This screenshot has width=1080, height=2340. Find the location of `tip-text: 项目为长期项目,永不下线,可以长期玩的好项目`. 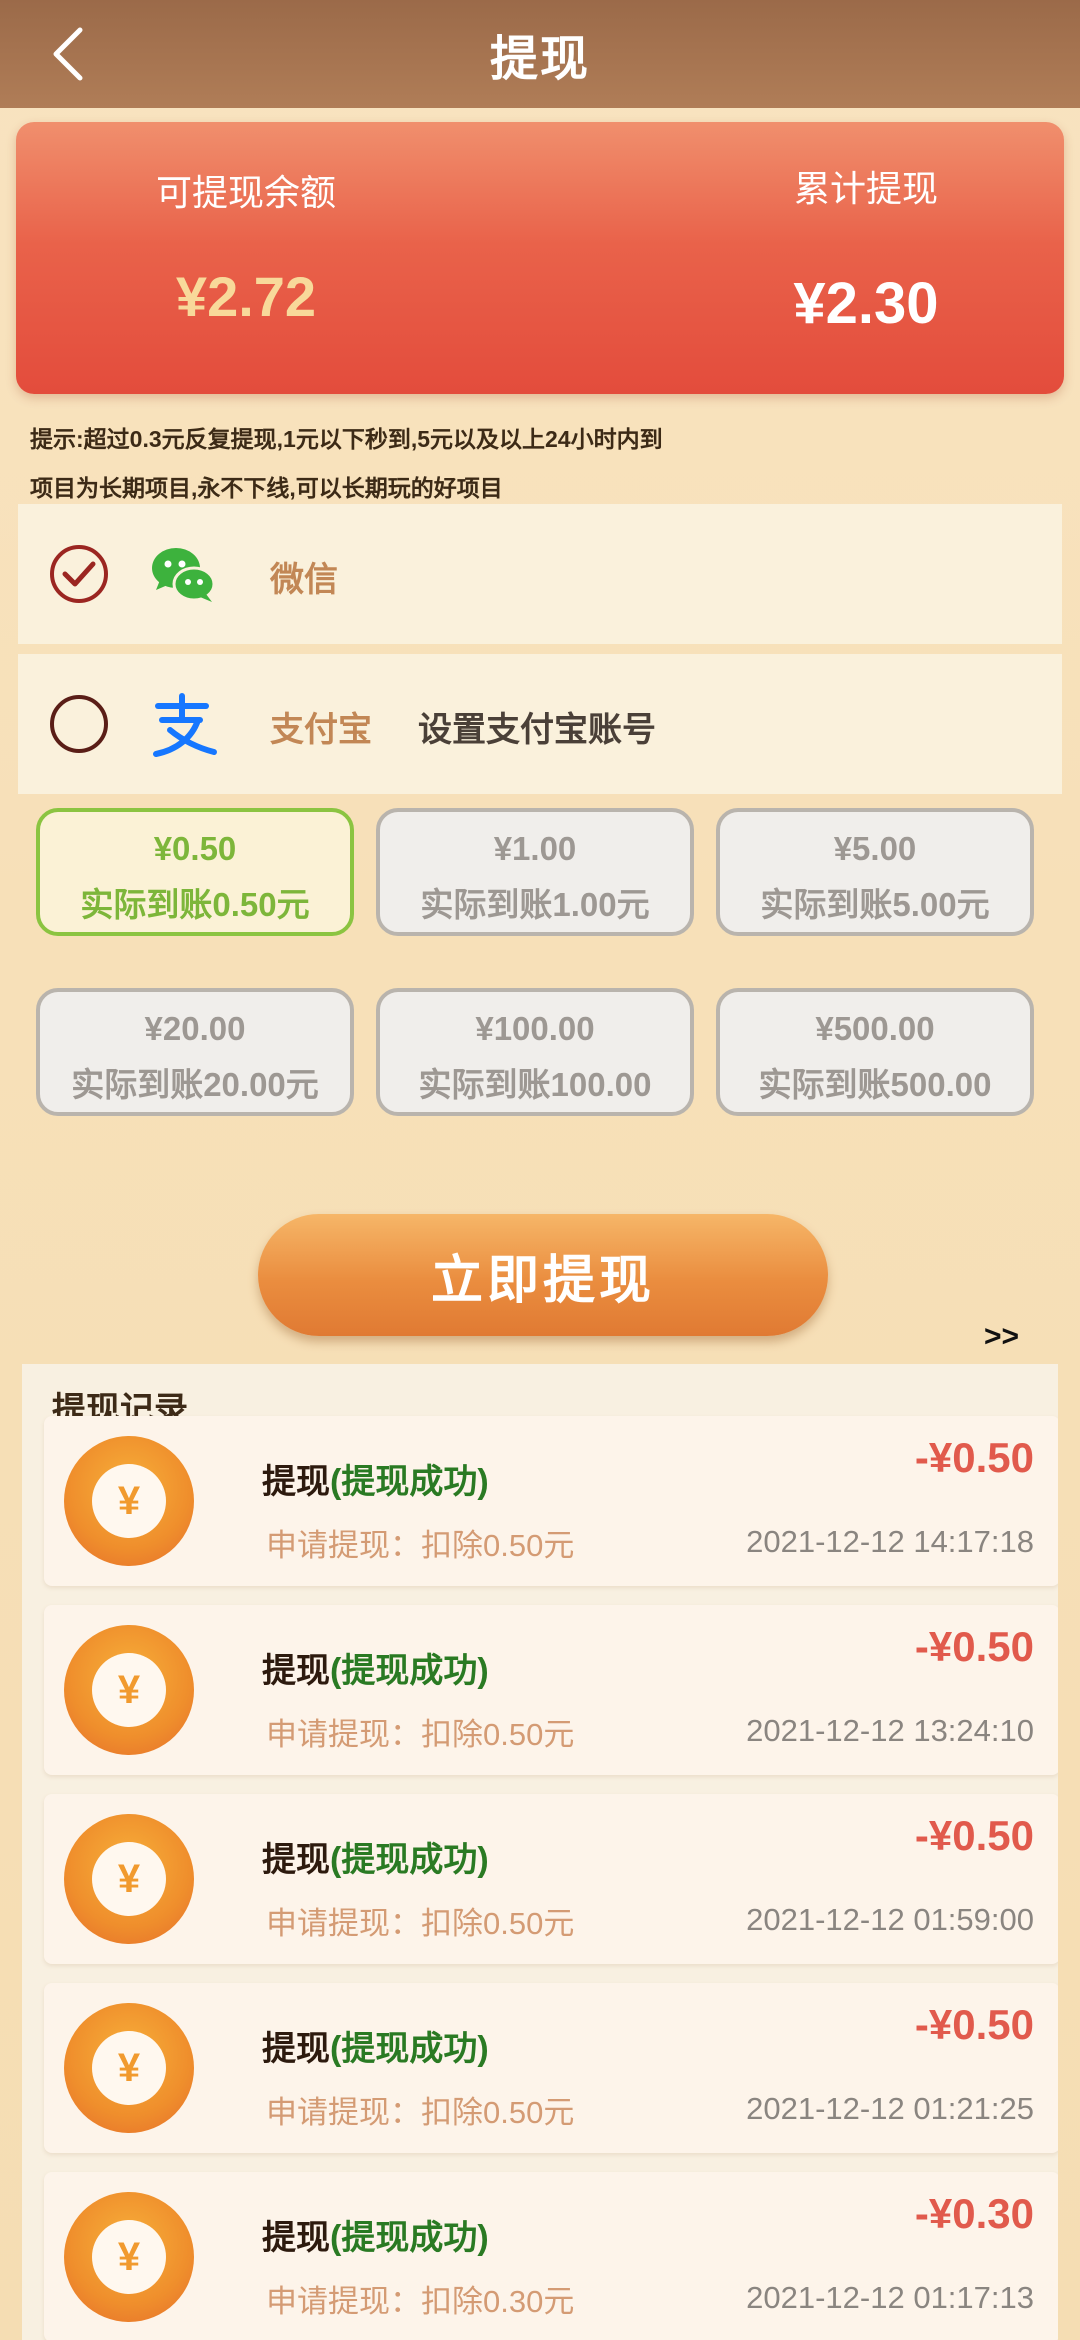

tip-text: 项目为长期项目,永不下线,可以长期玩的好项目 is located at coordinates (266, 488).